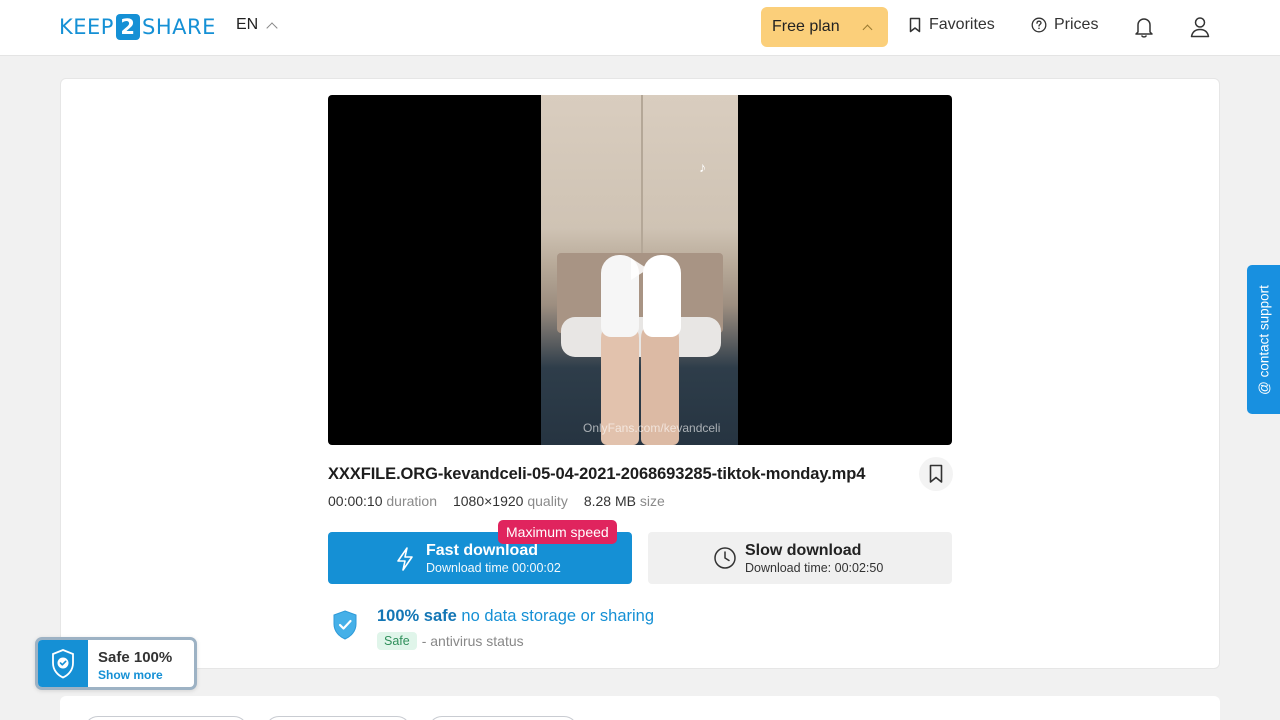 This screenshot has height=720, width=1280. I want to click on fast-download-time: Download time 00:00:02, so click(493, 568).